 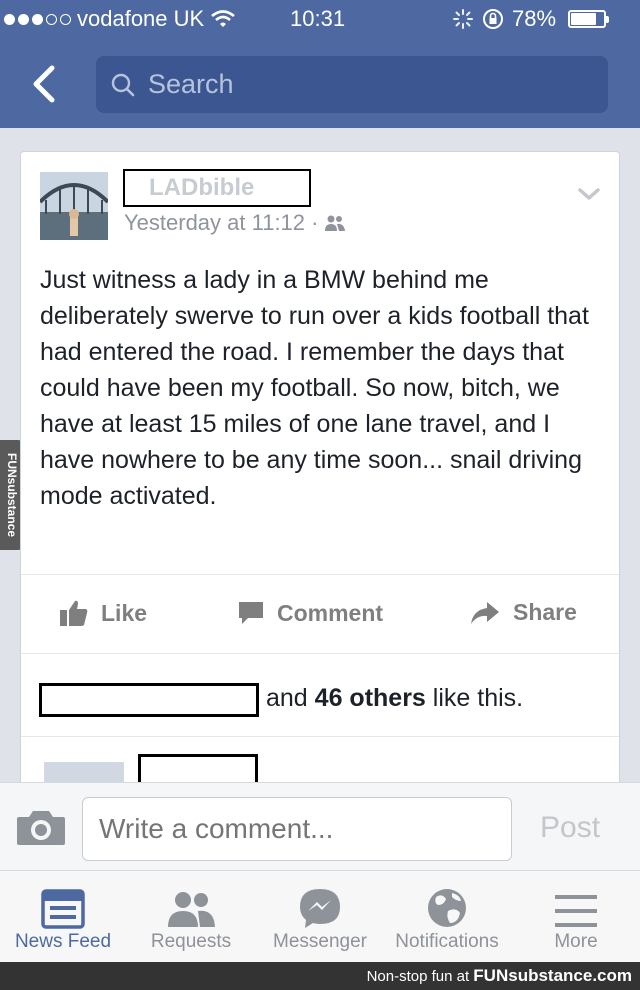 What do you see at coordinates (545, 612) in the screenshot?
I see `share-label: Share` at bounding box center [545, 612].